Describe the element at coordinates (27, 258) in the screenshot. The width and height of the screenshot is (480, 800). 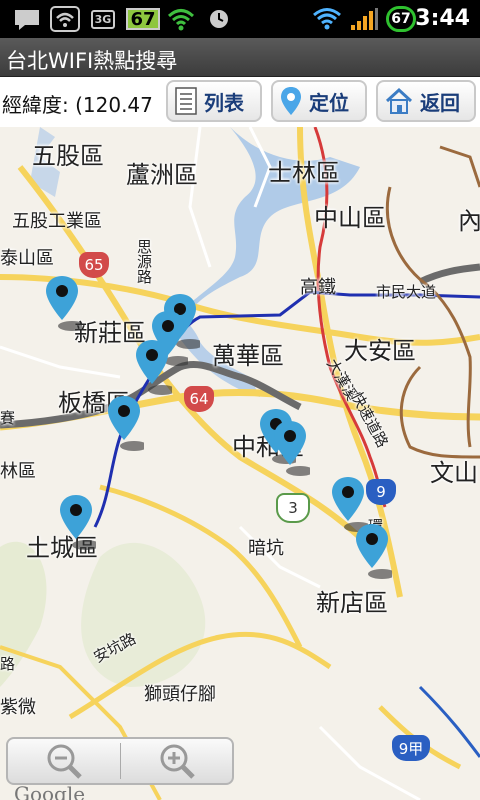
I see `map-label-taishan: 泰山區` at that location.